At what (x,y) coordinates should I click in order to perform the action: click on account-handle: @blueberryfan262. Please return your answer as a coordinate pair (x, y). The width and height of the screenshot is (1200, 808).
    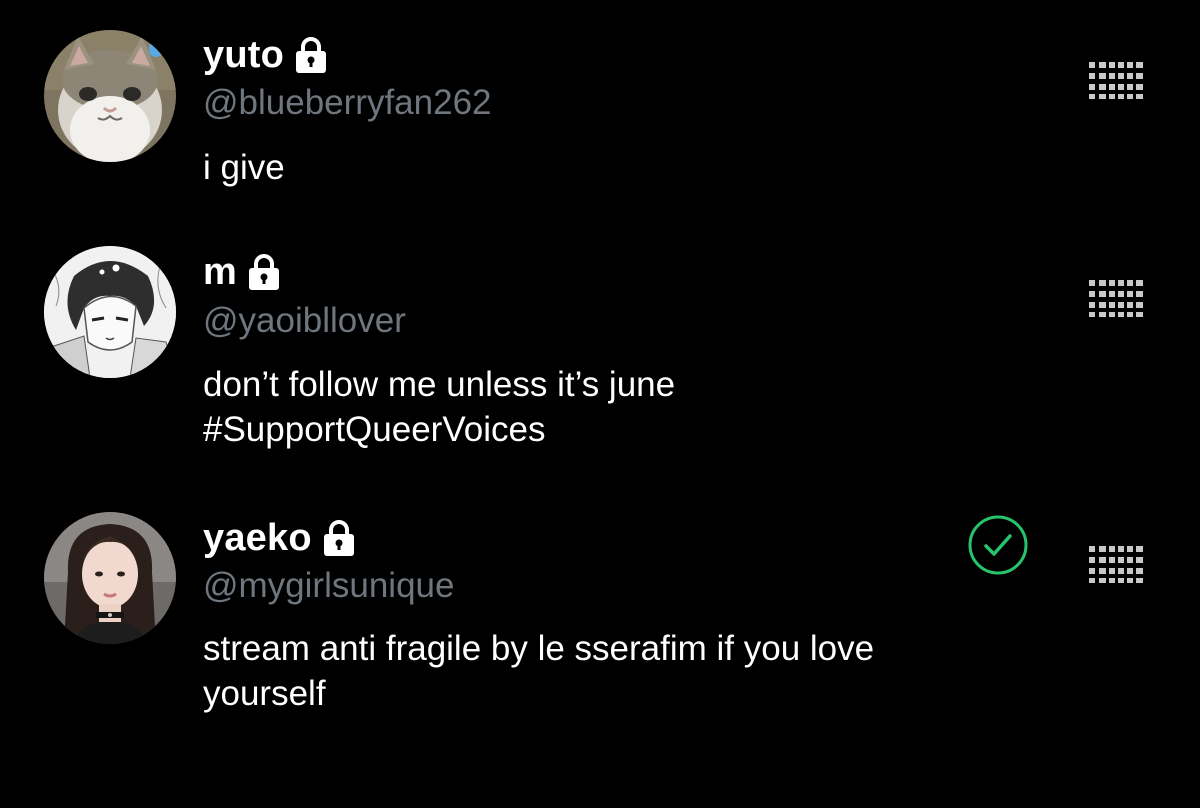
    Looking at the image, I should click on (347, 102).